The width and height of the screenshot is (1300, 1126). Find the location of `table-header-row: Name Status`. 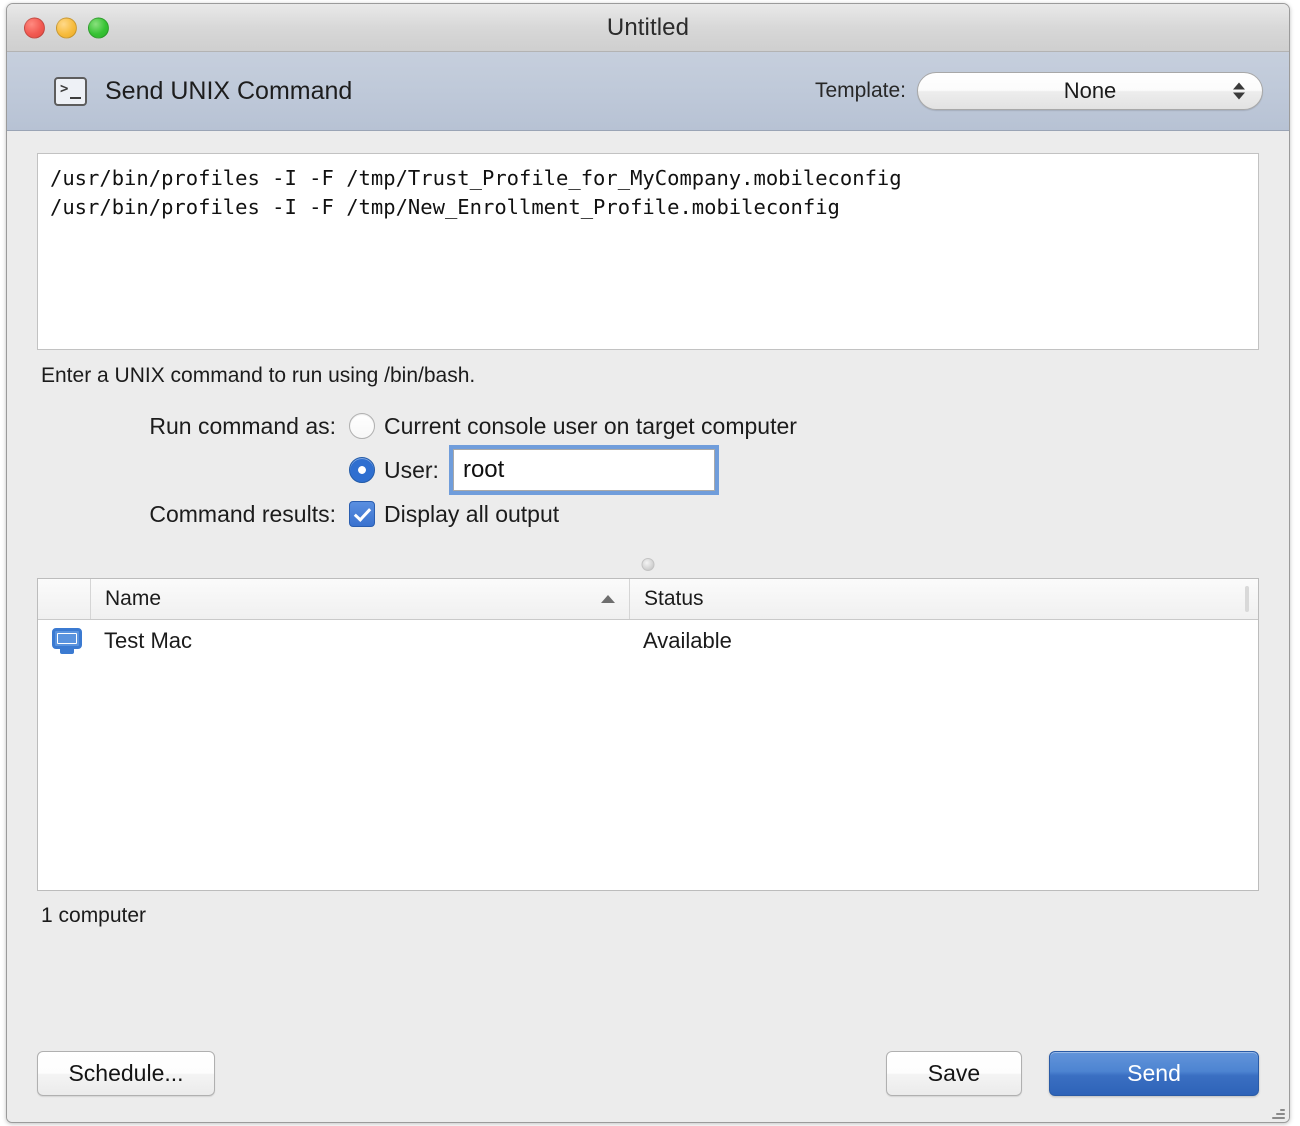

table-header-row: Name Status is located at coordinates (648, 599).